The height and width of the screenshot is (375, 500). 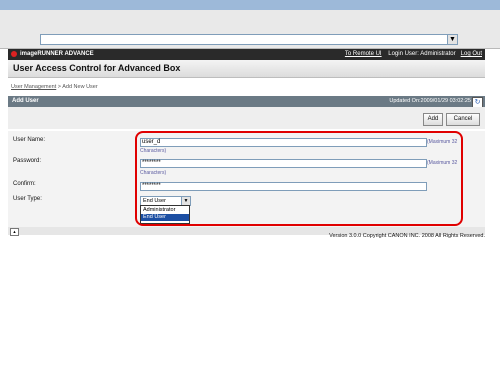 I want to click on user-type-label: User Type:, so click(x=27, y=199).